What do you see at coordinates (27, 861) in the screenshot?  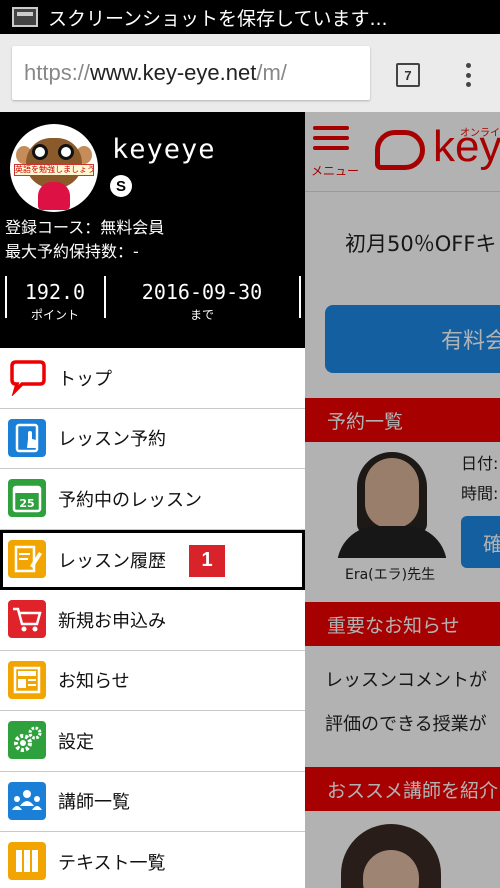 I see `books-icon` at bounding box center [27, 861].